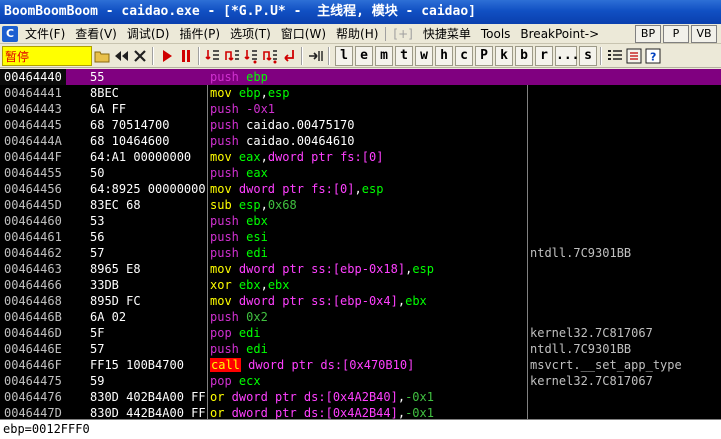 This screenshot has height=439, width=721. I want to click on modules-button: e, so click(364, 55).